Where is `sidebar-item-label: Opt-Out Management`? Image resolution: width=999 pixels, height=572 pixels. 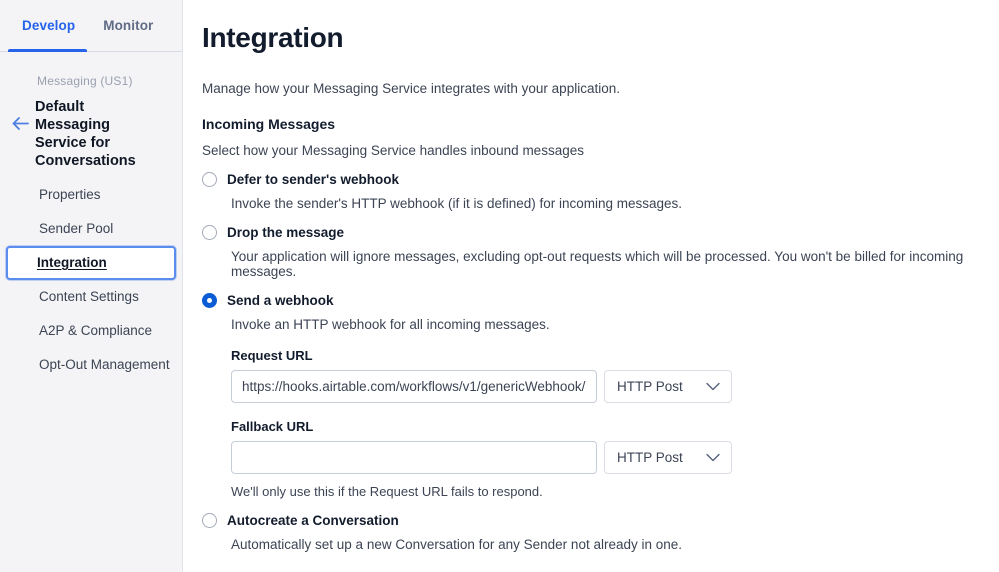
sidebar-item-label: Opt-Out Management is located at coordinates (104, 364).